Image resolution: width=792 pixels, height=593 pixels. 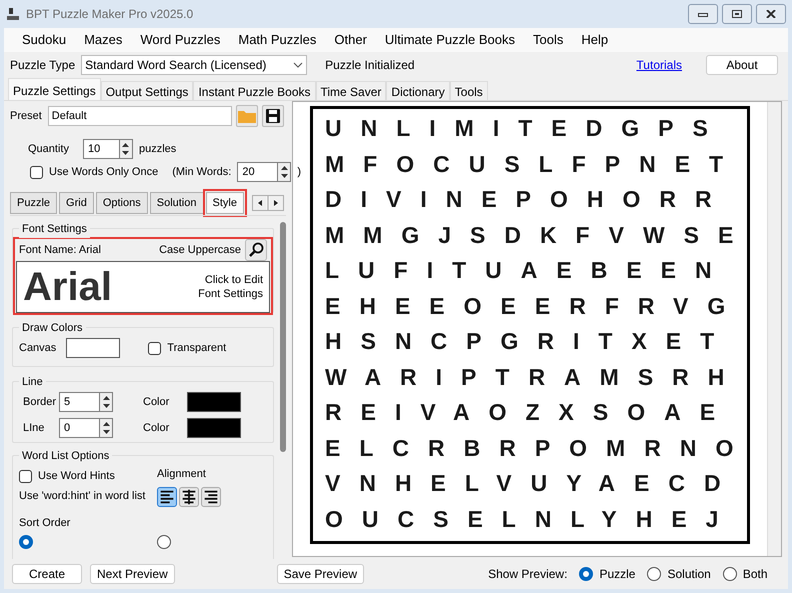 What do you see at coordinates (277, 40) in the screenshot?
I see `menu-item: Math Puzzles` at bounding box center [277, 40].